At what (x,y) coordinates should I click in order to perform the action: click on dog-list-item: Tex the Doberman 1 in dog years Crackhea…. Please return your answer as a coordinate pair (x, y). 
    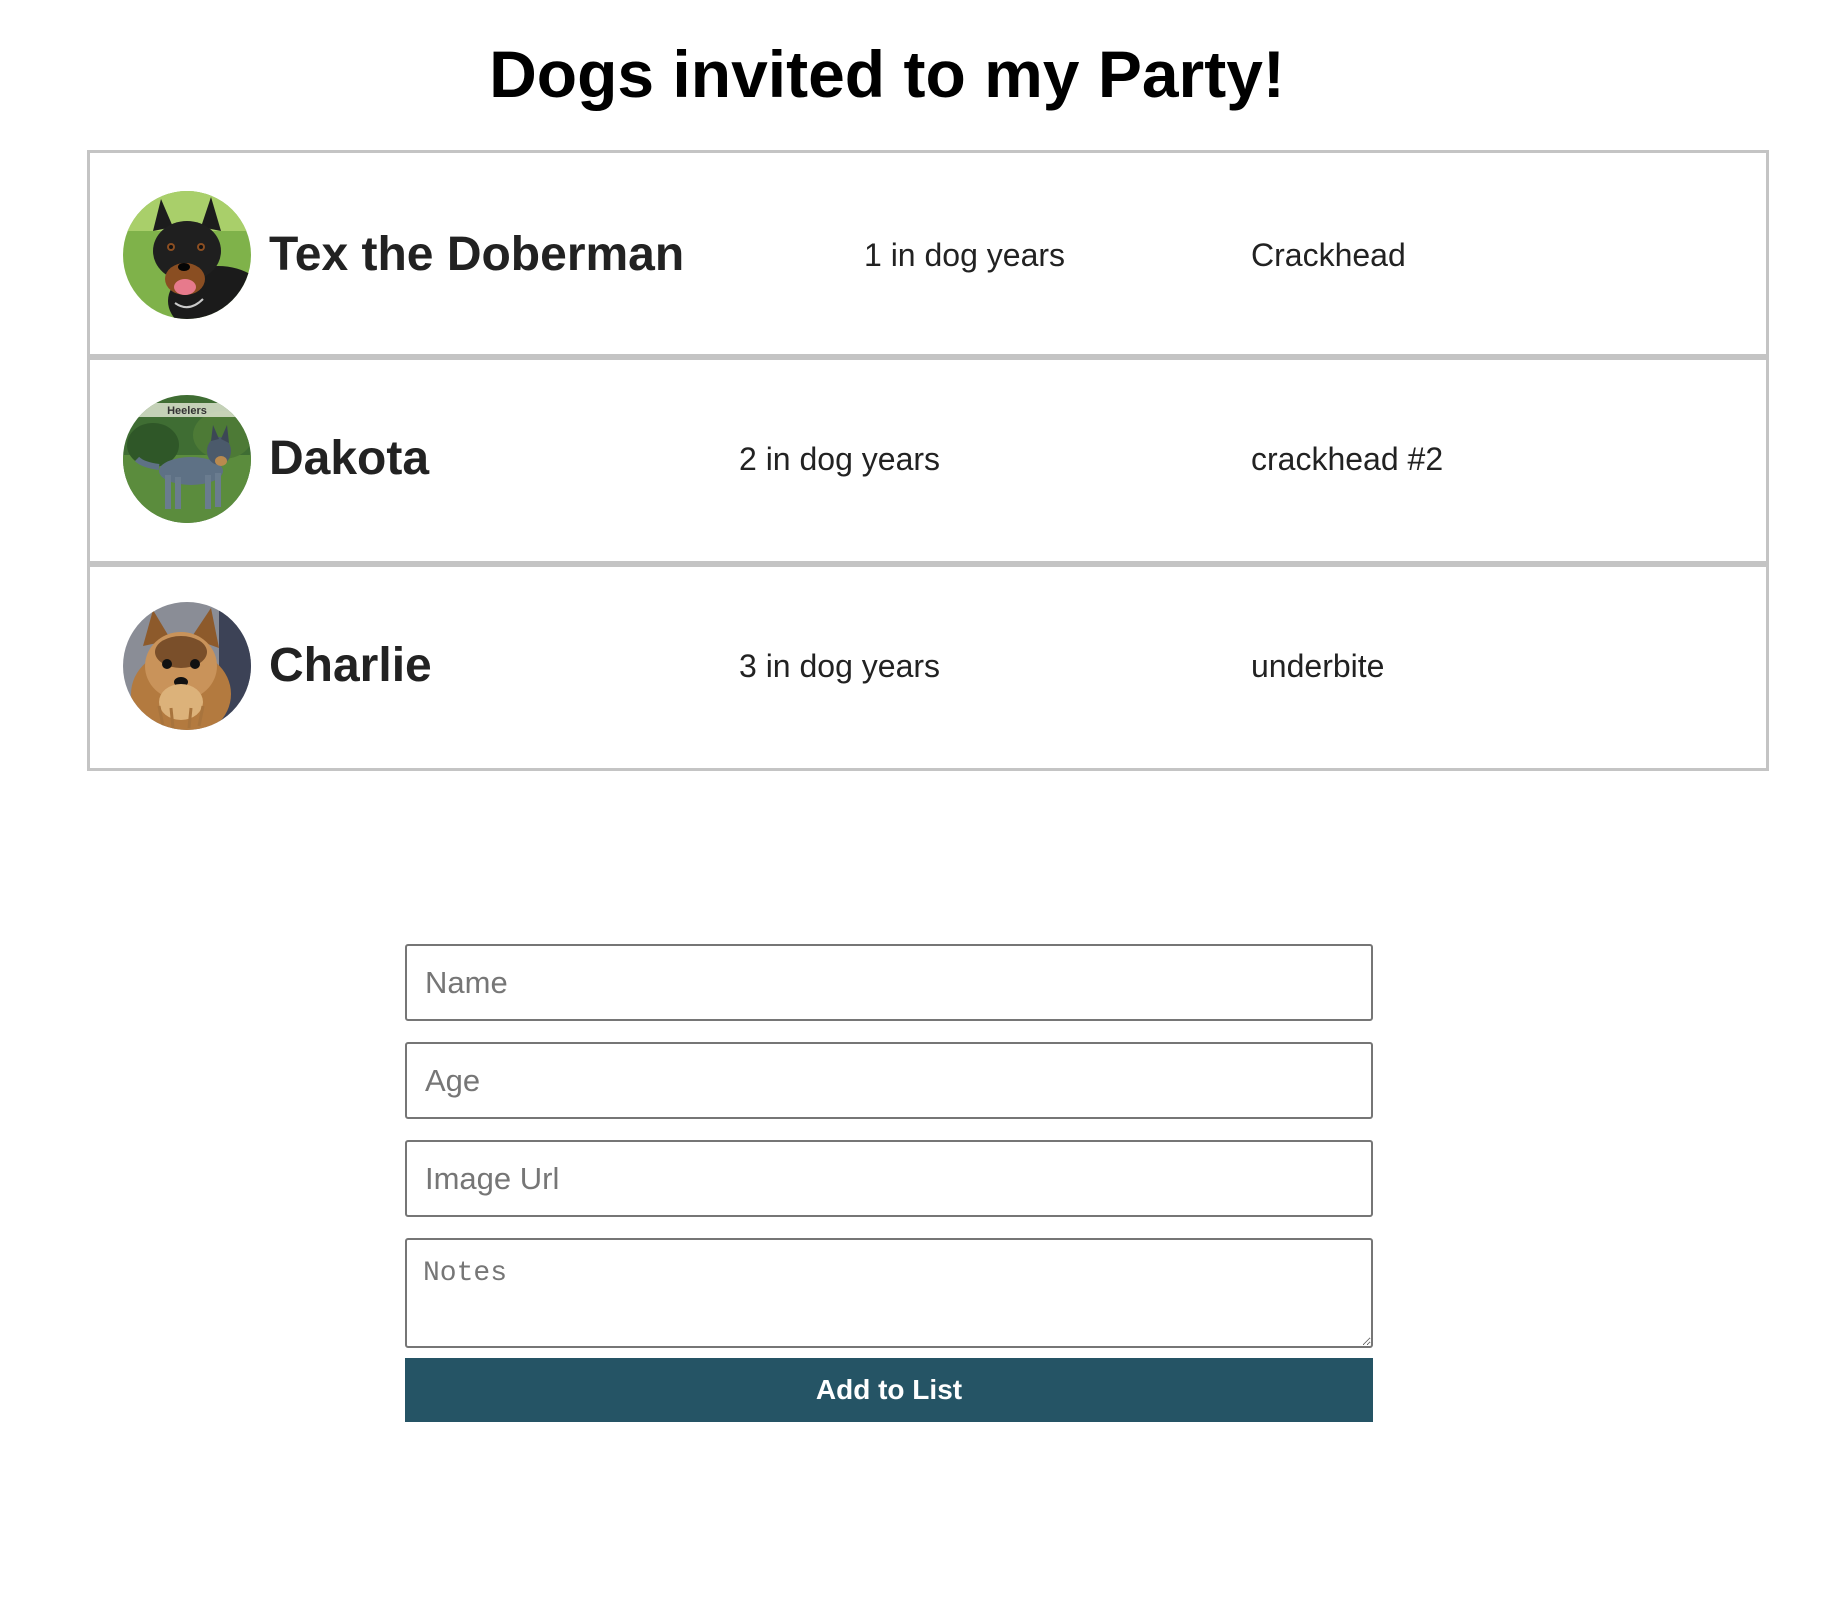
    Looking at the image, I should click on (928, 253).